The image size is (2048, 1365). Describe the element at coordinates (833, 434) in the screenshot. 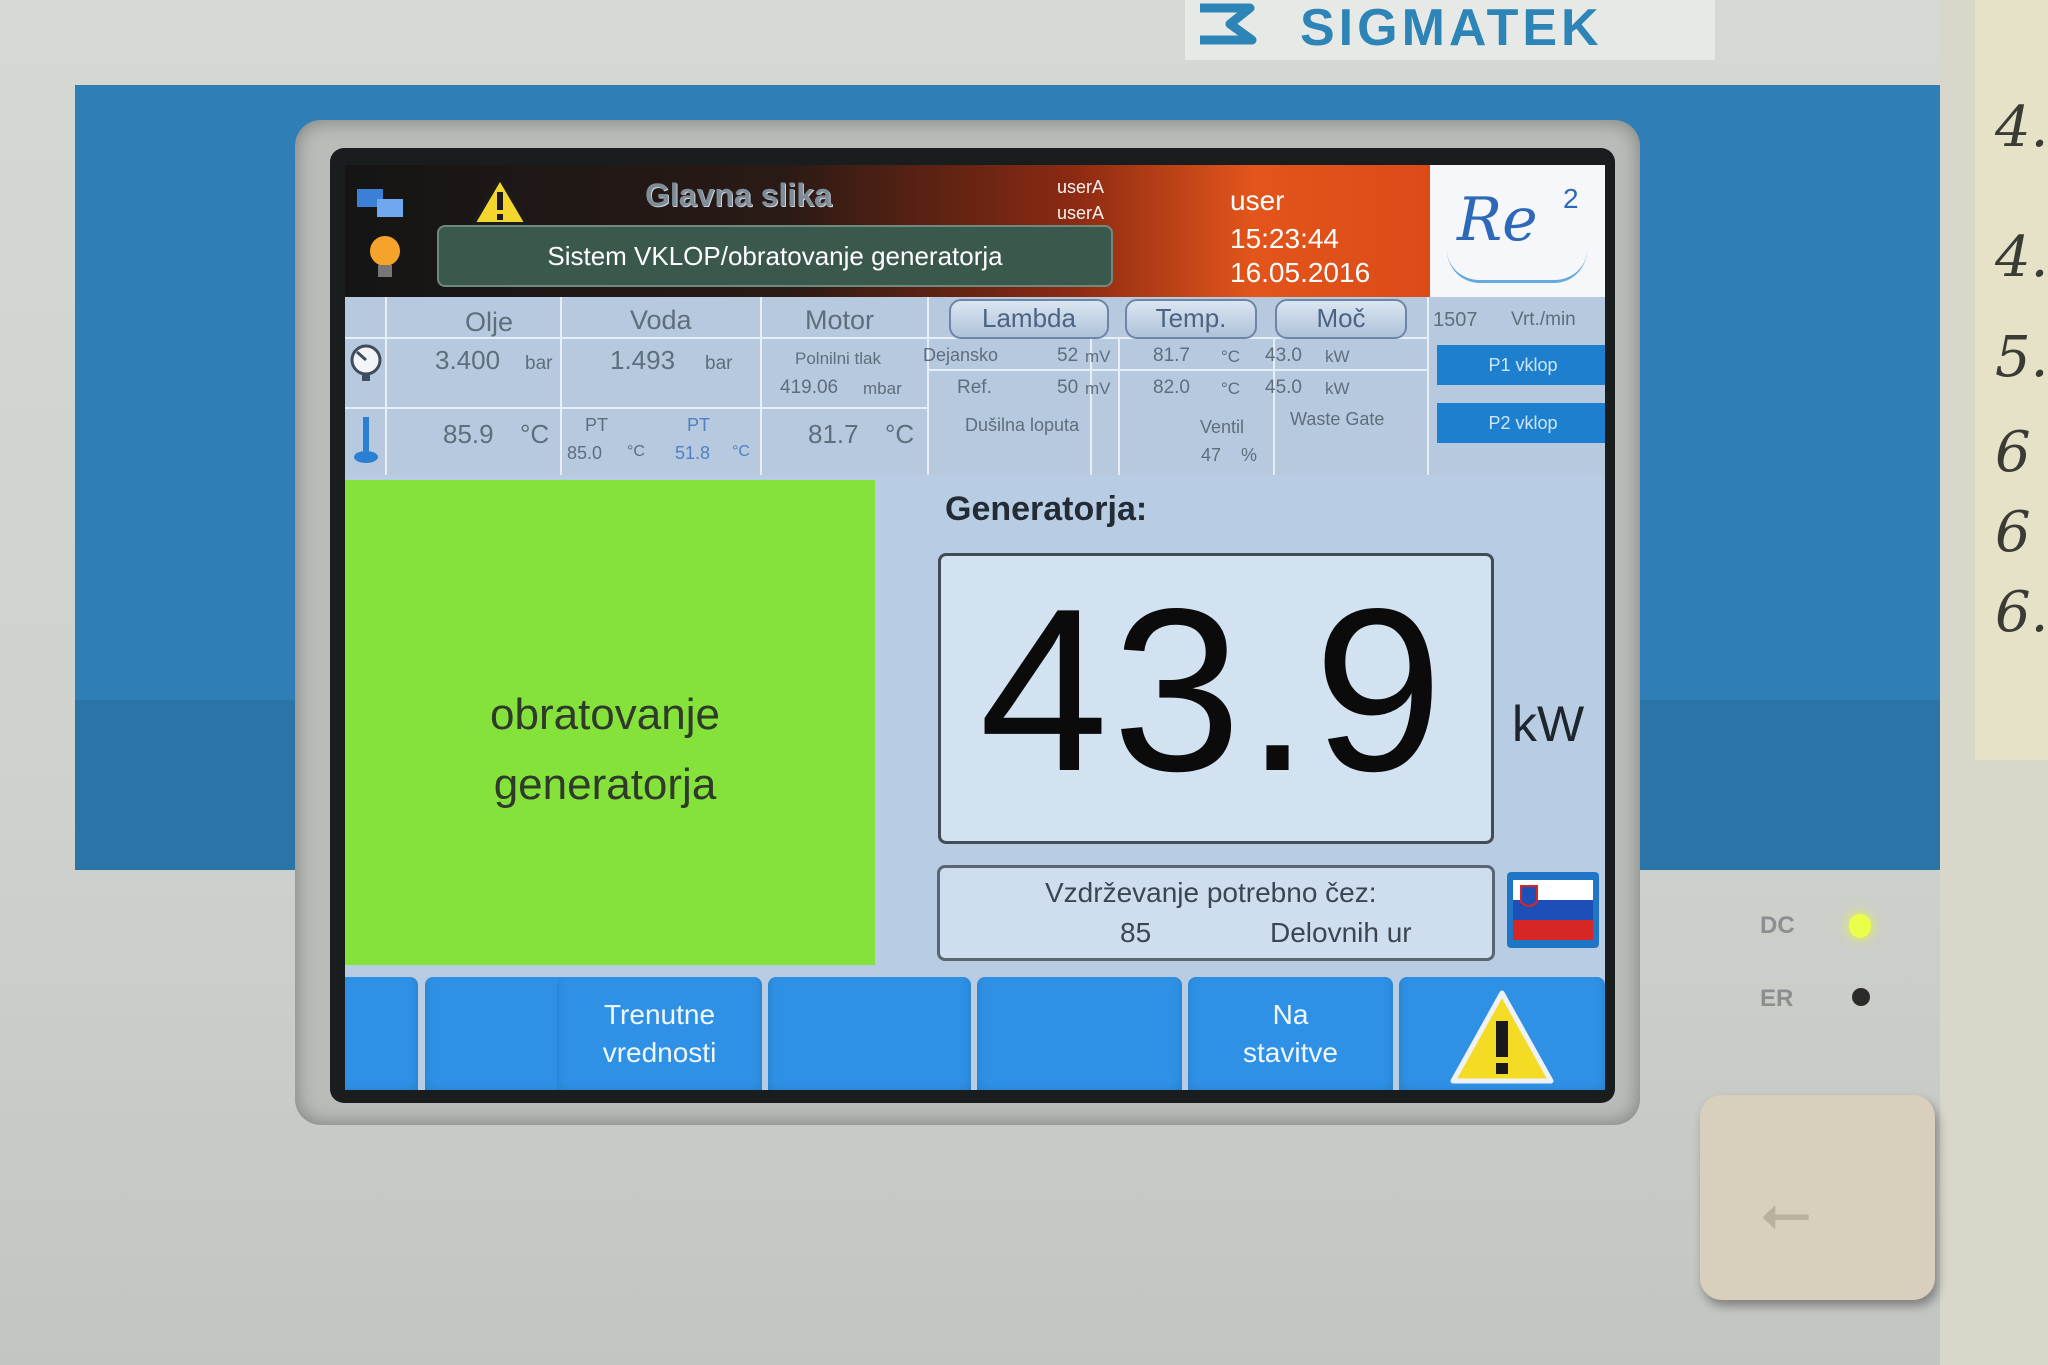

I see `motor-temp-value: 81.7` at that location.